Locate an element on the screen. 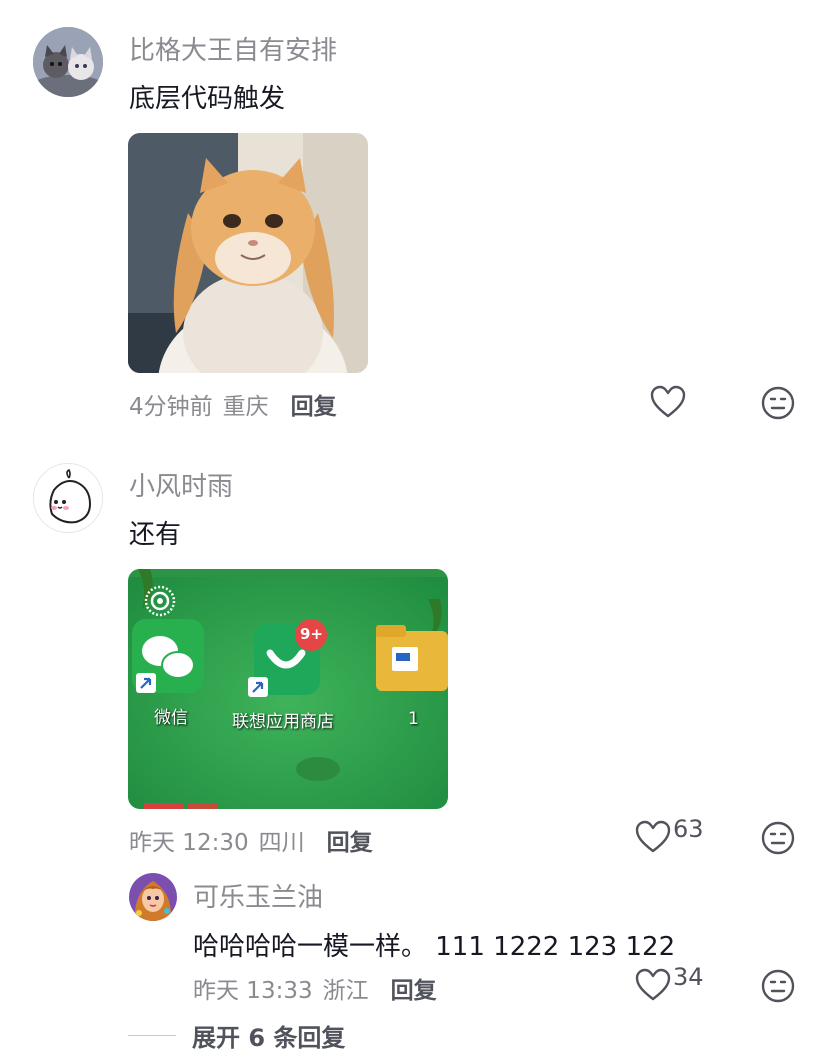 The width and height of the screenshot is (828, 1064). like-count: 34 is located at coordinates (688, 977).